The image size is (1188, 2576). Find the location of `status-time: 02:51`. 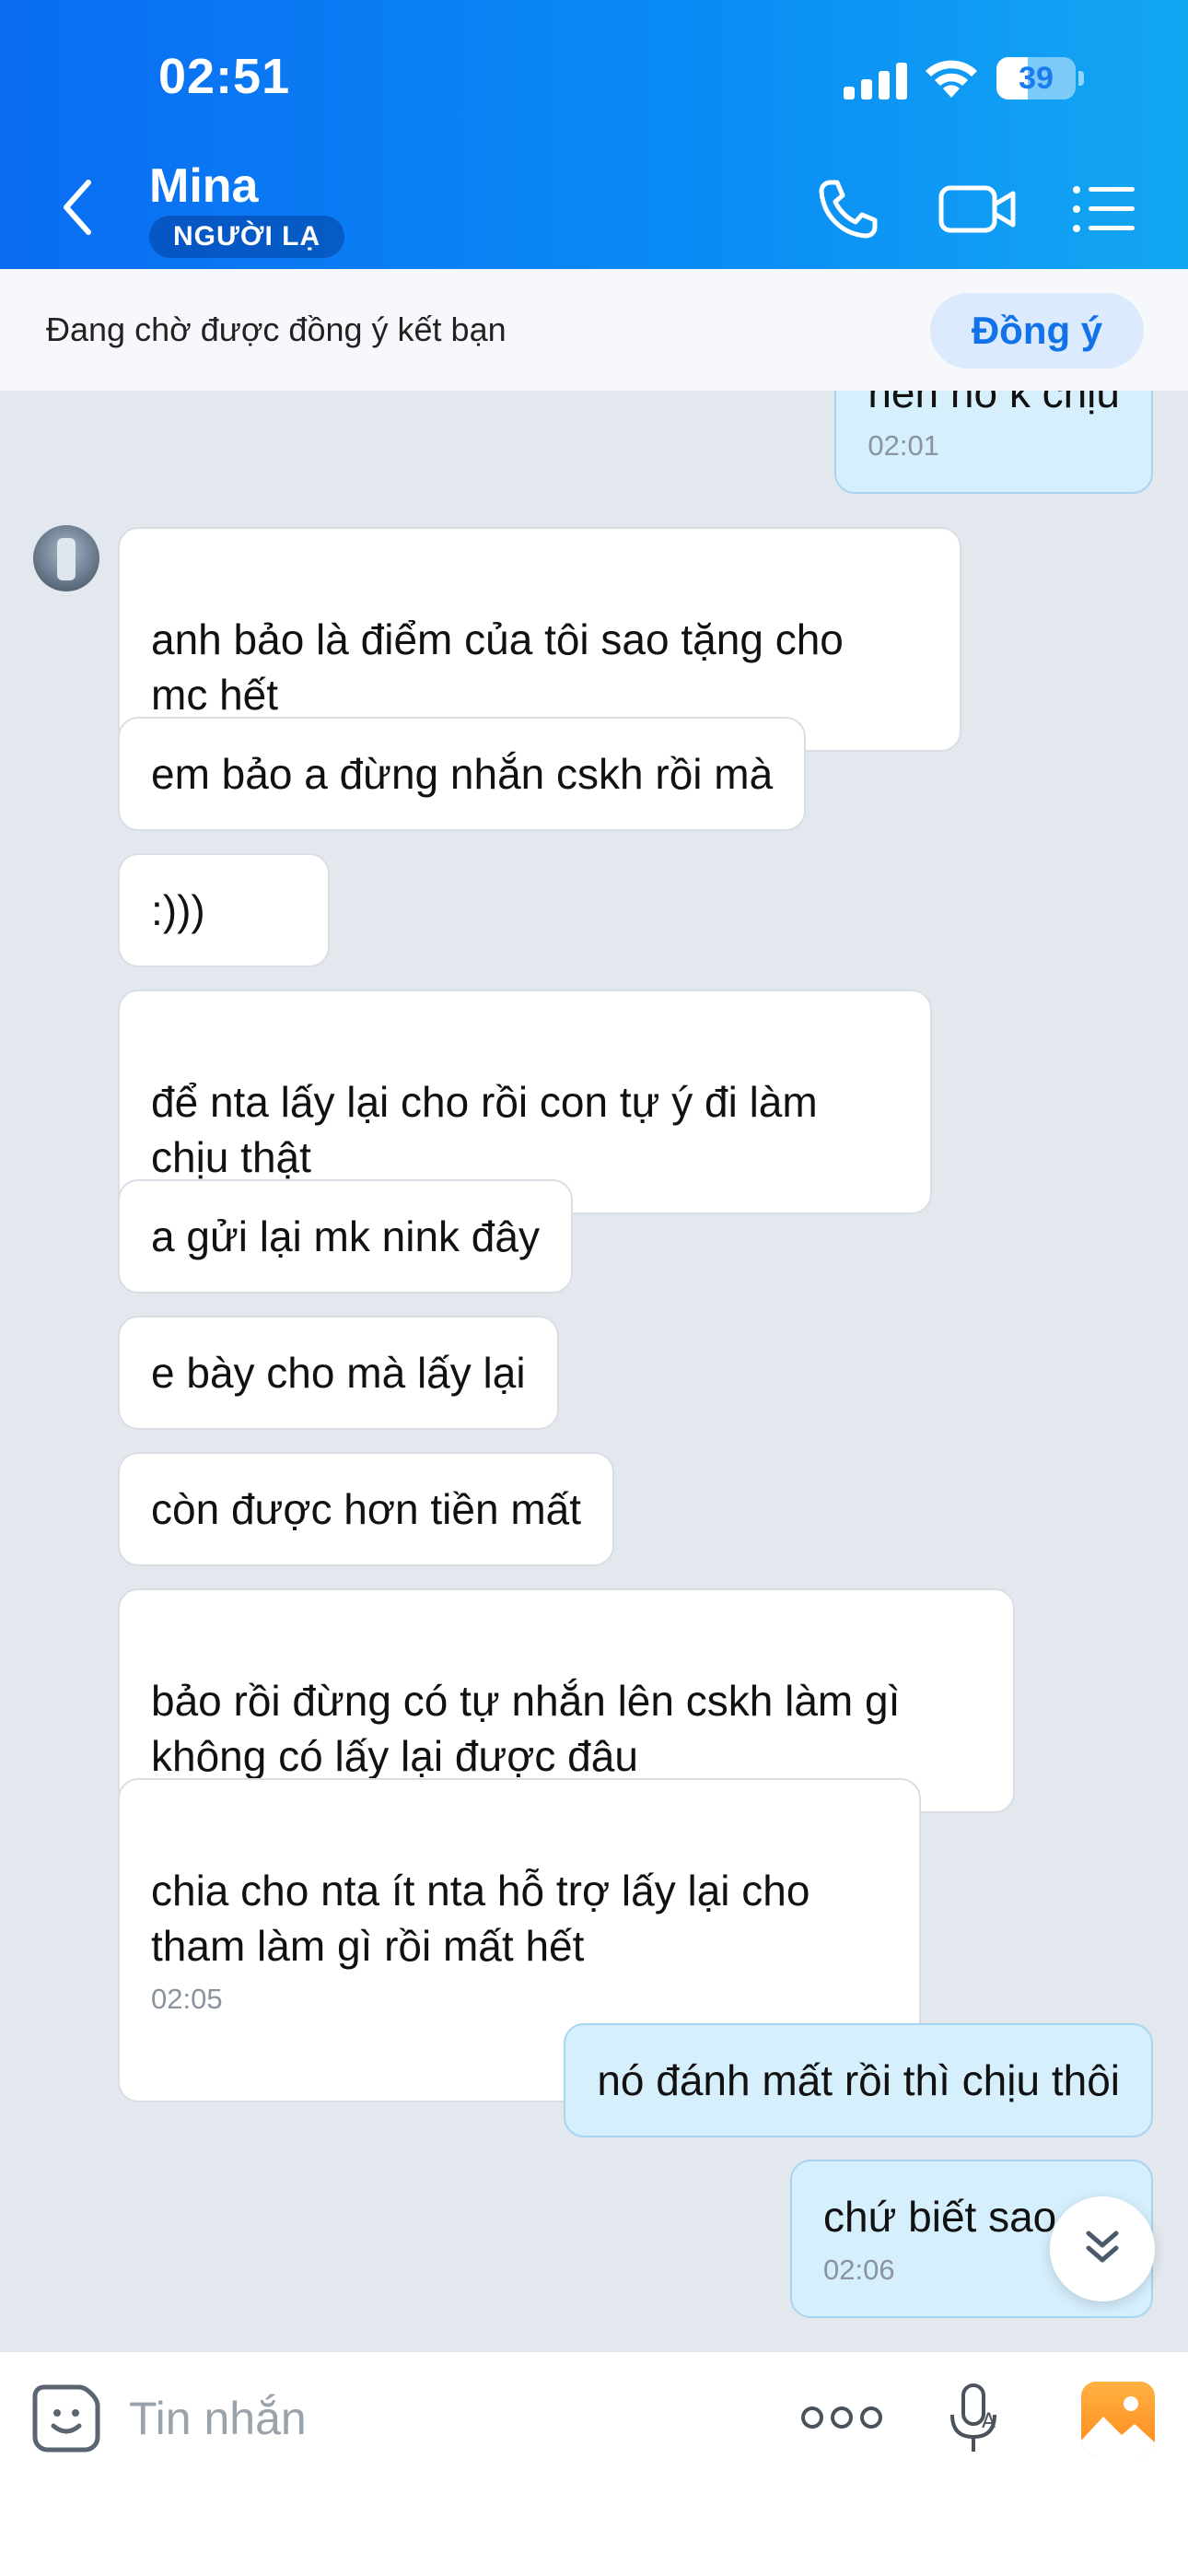

status-time: 02:51 is located at coordinates (224, 76).